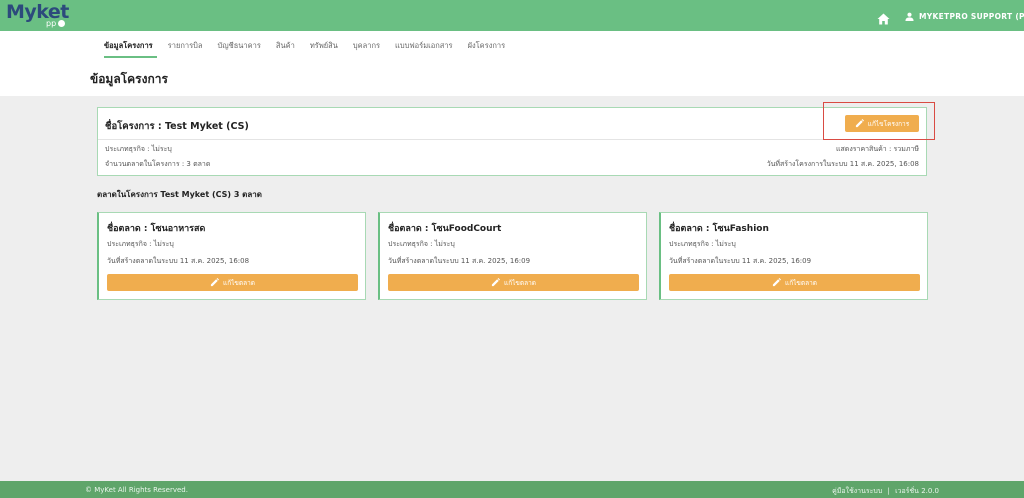  Describe the element at coordinates (445, 229) in the screenshot. I see `market-name: ชื่อตลาด : โซนFoodCourt` at that location.